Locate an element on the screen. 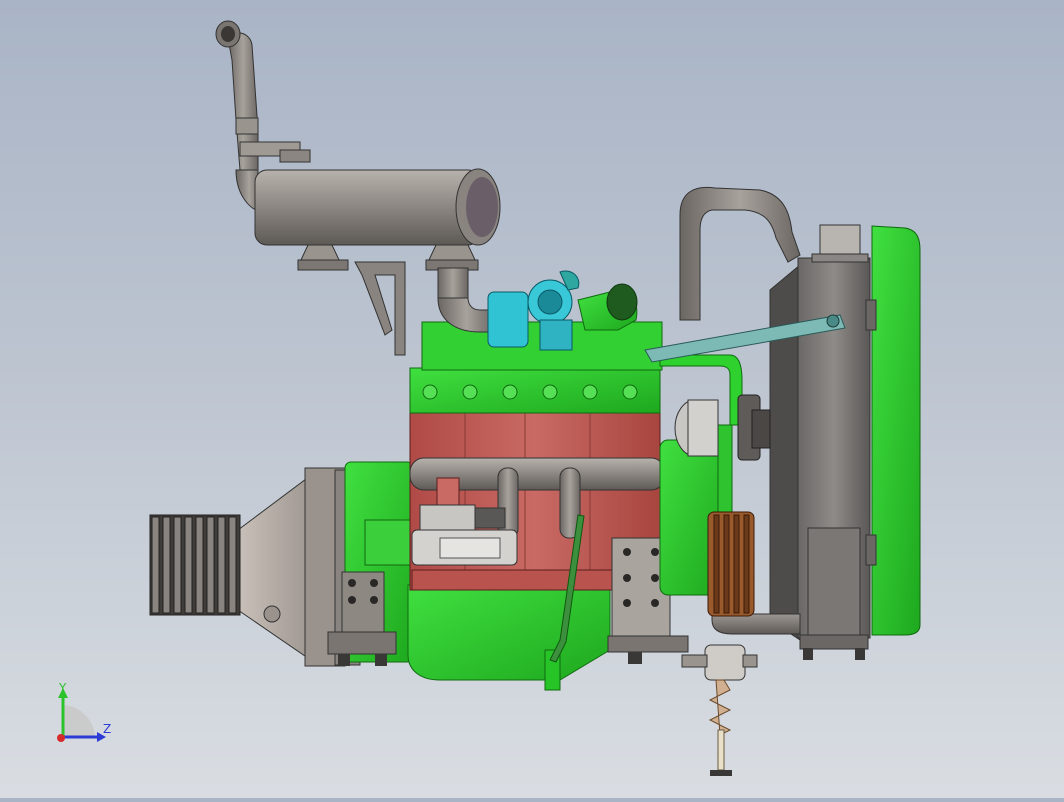 The width and height of the screenshot is (1064, 802). muffler-bracket is located at coordinates (380, 308).